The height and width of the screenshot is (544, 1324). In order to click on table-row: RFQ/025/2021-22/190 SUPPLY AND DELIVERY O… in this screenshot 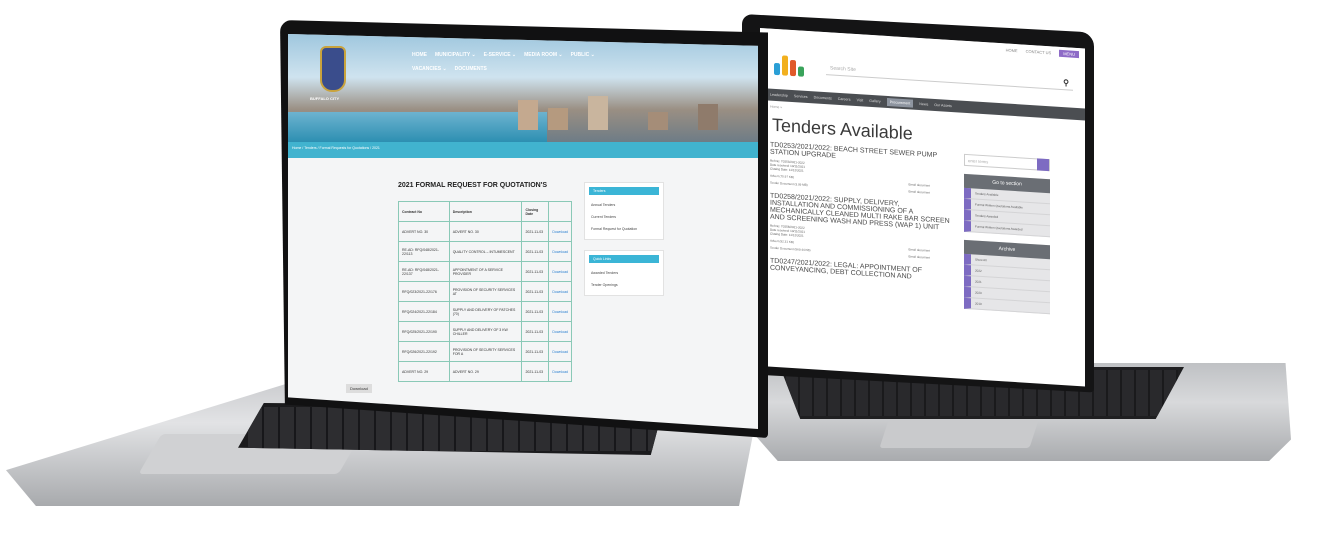, I will do `click(485, 331)`.